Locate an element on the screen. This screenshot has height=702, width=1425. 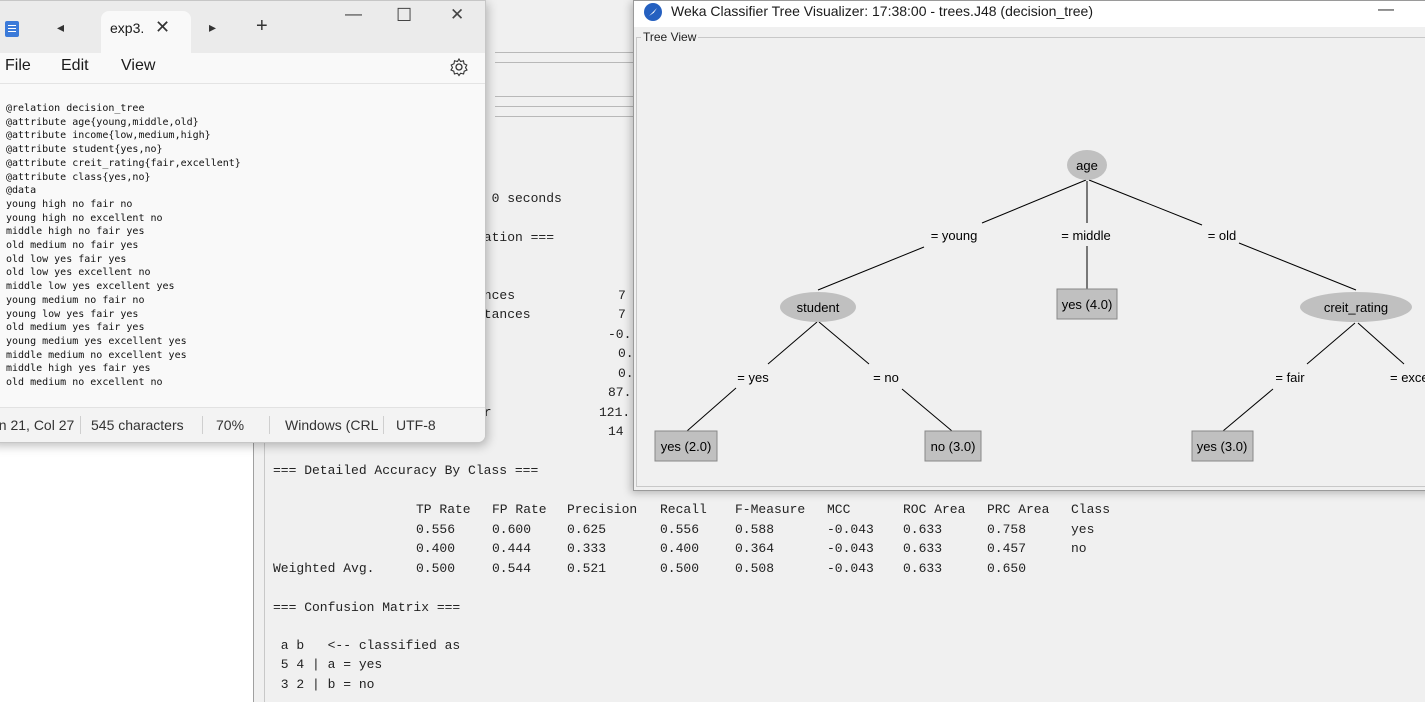
tab-scroll-left-icon: ◂ is located at coordinates (60, 27).